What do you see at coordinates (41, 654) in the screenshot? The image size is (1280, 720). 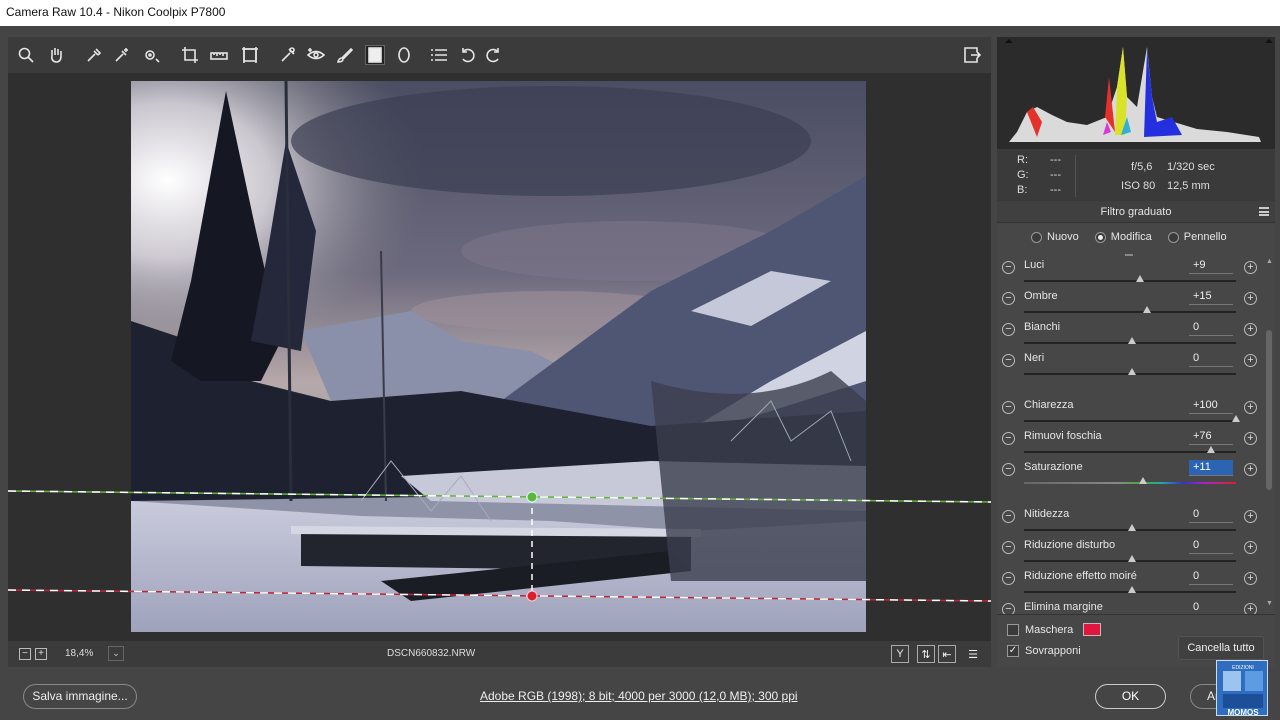 I see `zoom-in-button: +` at bounding box center [41, 654].